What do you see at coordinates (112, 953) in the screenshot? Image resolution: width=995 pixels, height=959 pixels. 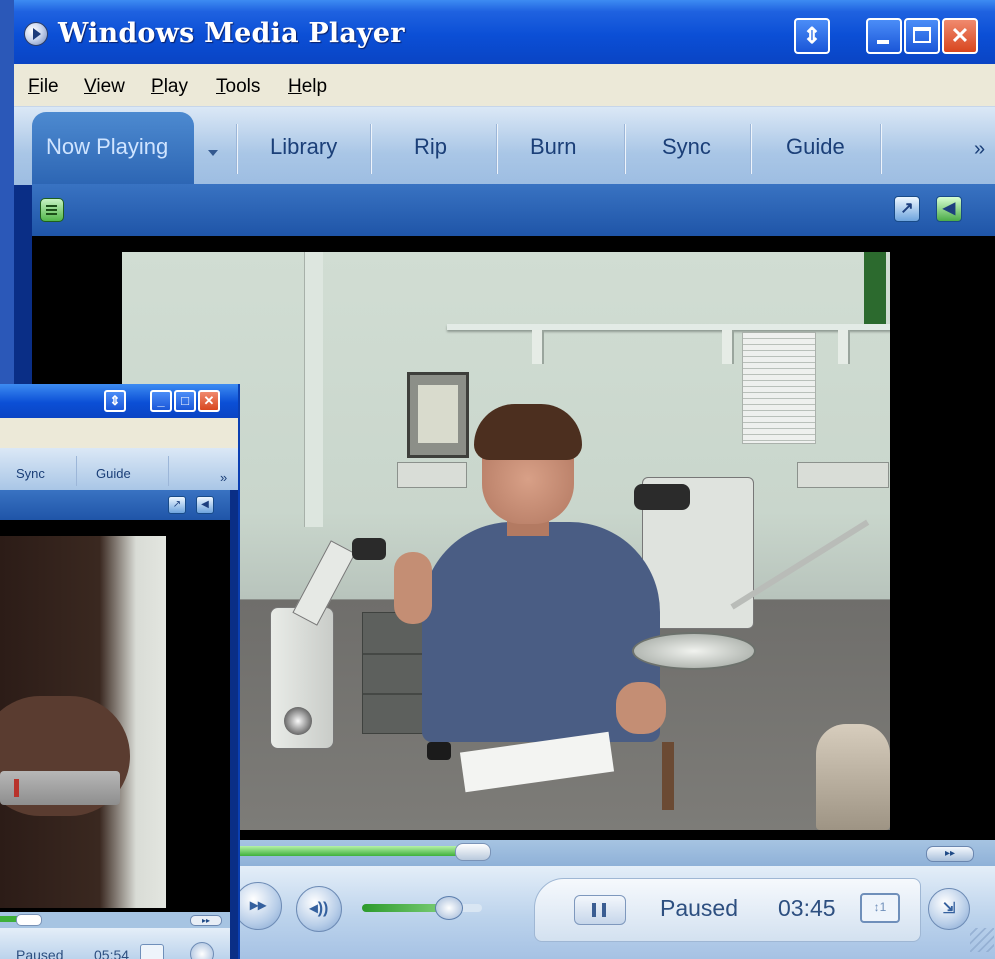 I see `secondary-elapsed-time: 05:54` at bounding box center [112, 953].